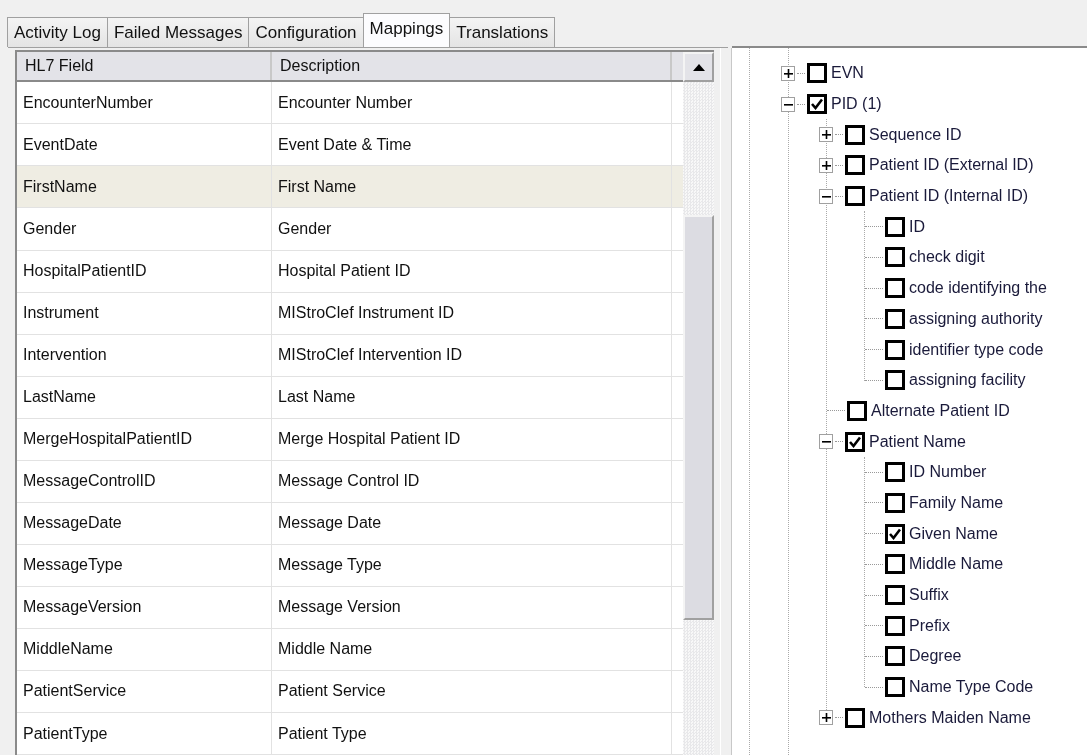 The width and height of the screenshot is (1087, 755). What do you see at coordinates (472, 313) in the screenshot?
I see `table-cell: MIStroClef Instrument ID` at bounding box center [472, 313].